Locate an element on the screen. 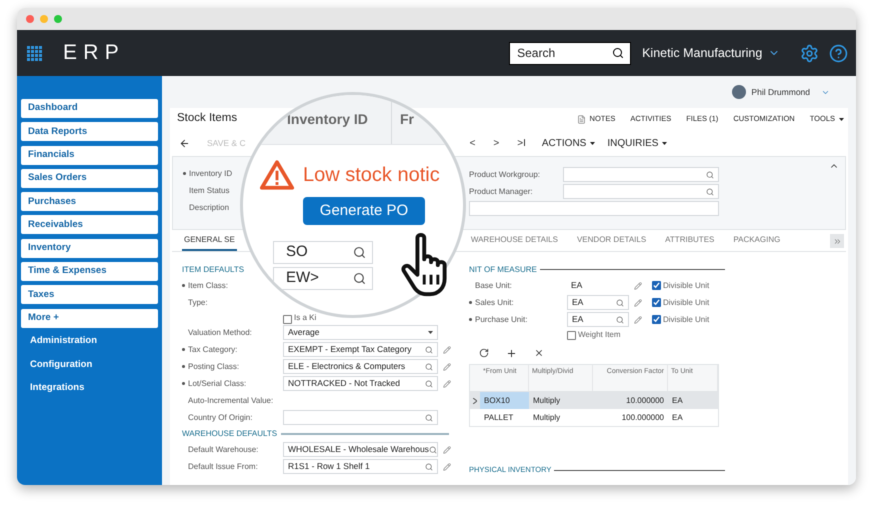 The height and width of the screenshot is (507, 872). field-label: Default Warehouse: is located at coordinates (223, 450).